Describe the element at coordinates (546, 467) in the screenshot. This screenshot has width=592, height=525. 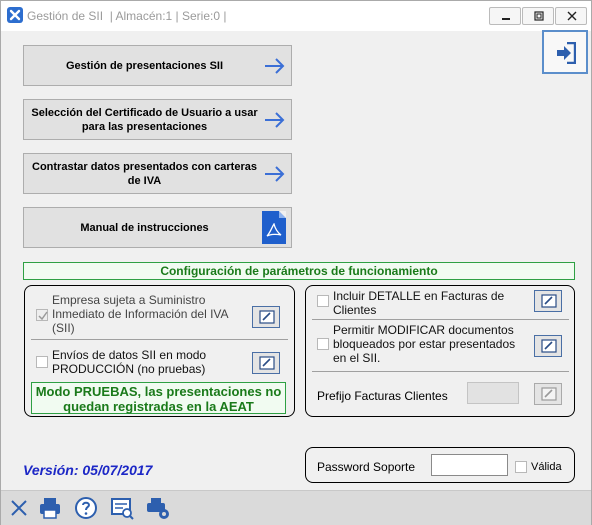
I see `valida-label: Válida` at that location.